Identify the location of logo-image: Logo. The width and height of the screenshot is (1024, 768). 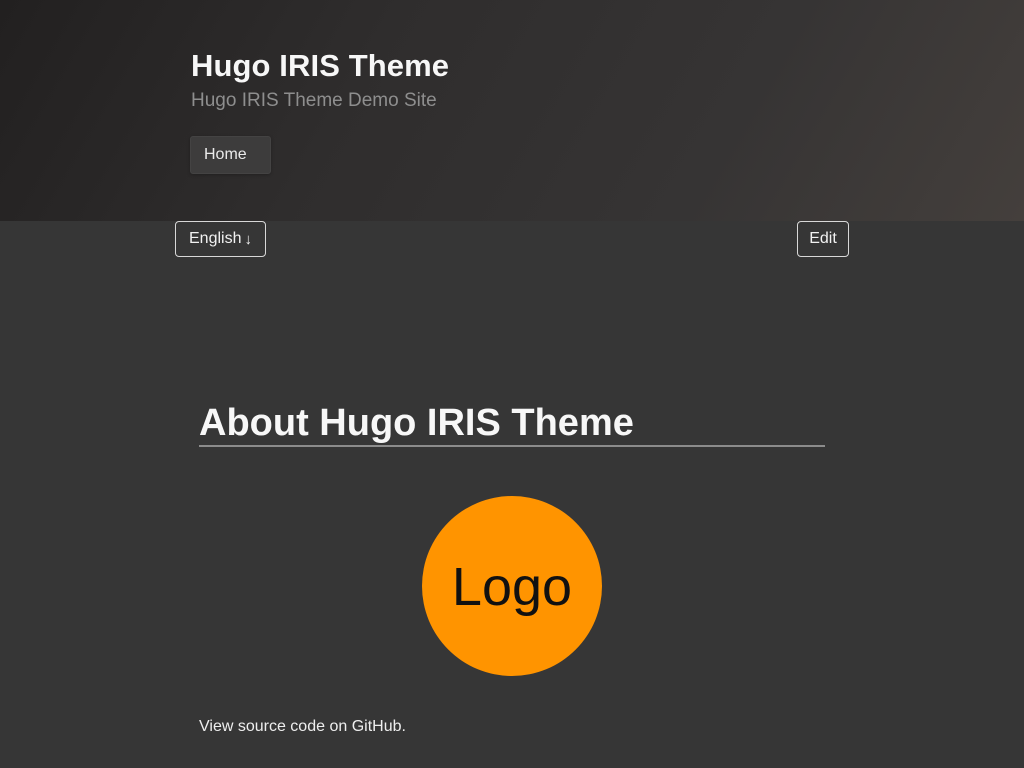
(512, 586).